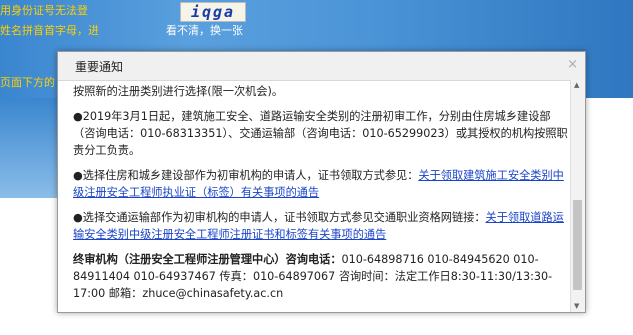 This screenshot has width=633, height=335. What do you see at coordinates (49, 30) in the screenshot?
I see `background-notice-line2: 姓名拼音首字母，进` at bounding box center [49, 30].